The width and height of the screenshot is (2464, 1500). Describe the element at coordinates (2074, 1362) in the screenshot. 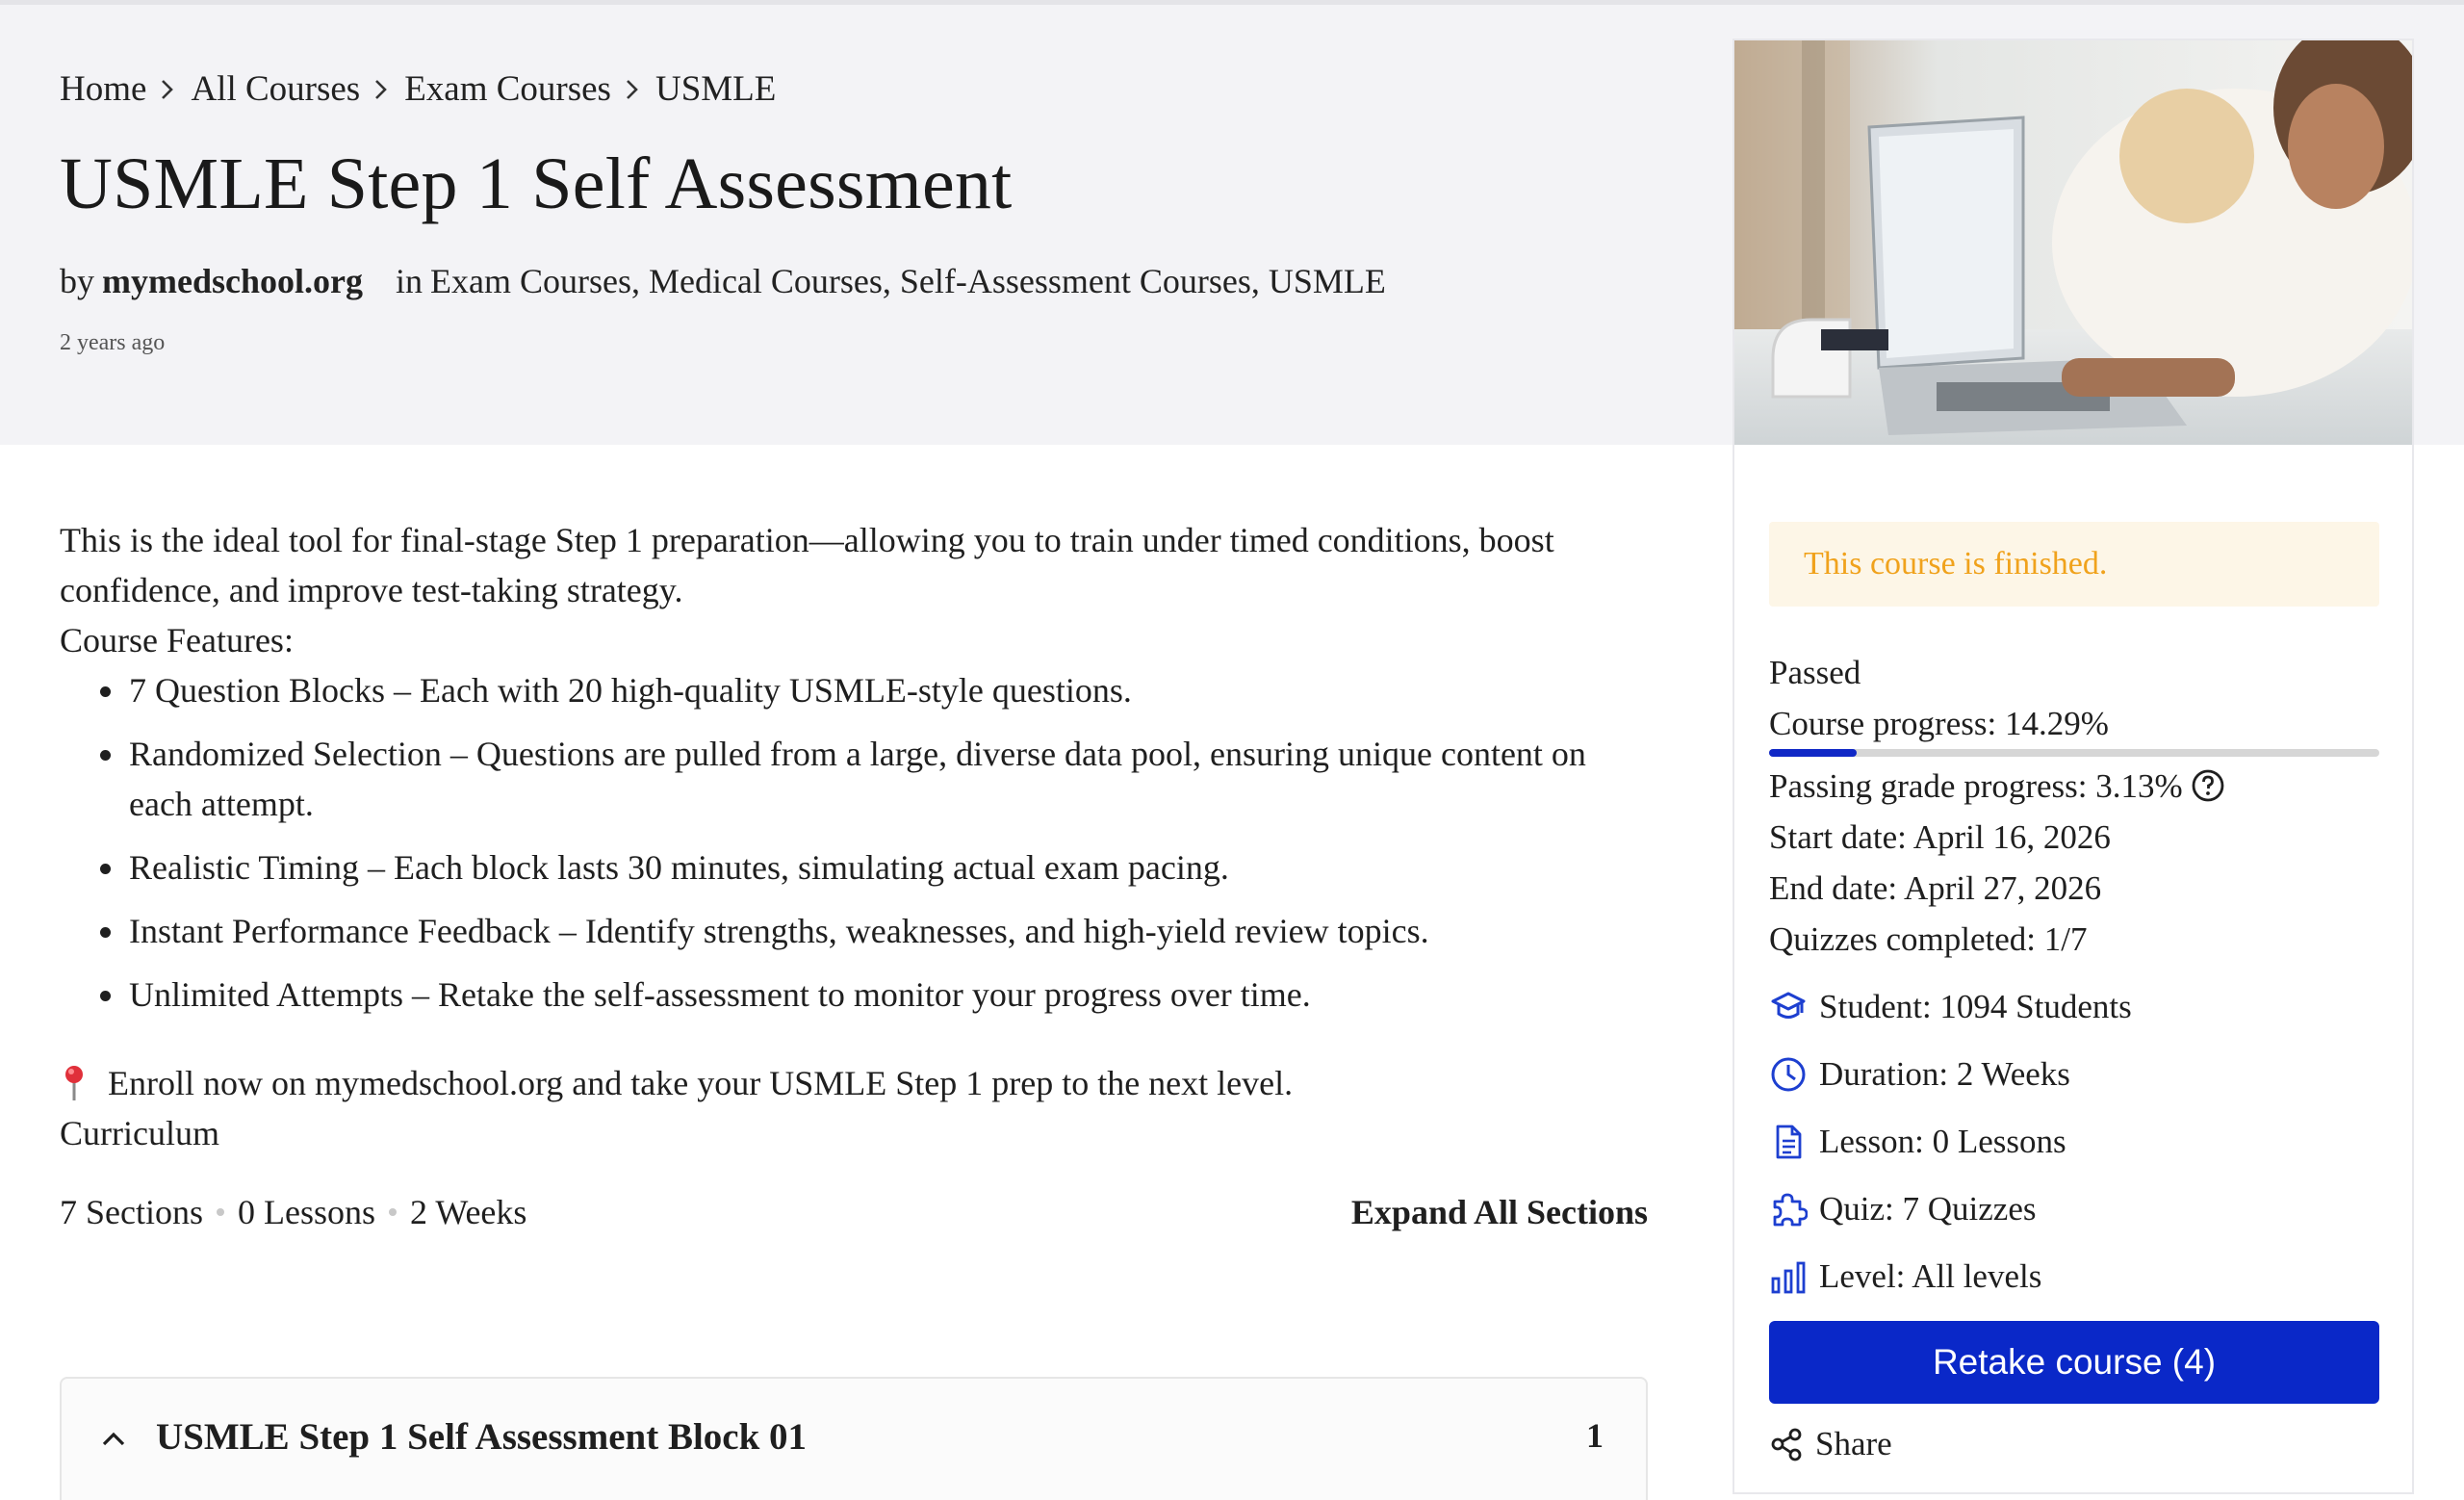

I see `retake-course-button: Retake course (4)` at that location.